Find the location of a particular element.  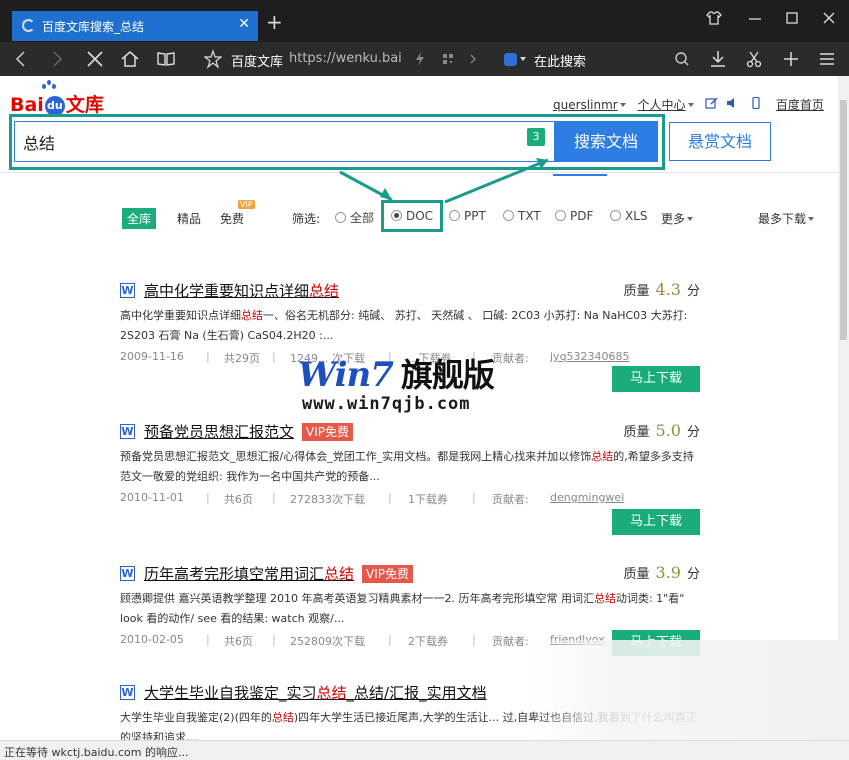

logo-text-du: du is located at coordinates (54, 106).